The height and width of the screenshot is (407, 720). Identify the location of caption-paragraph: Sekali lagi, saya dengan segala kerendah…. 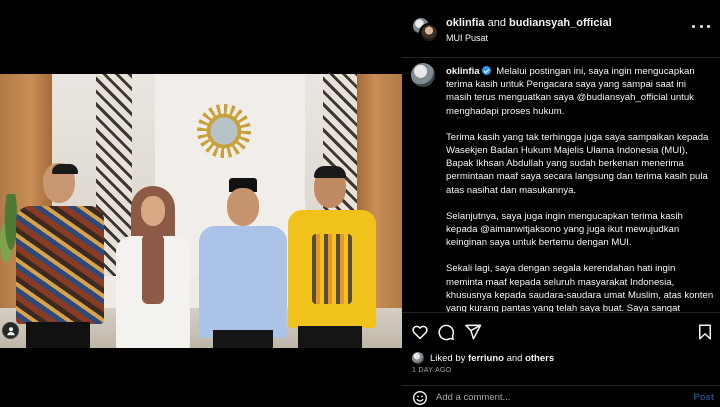
(580, 287).